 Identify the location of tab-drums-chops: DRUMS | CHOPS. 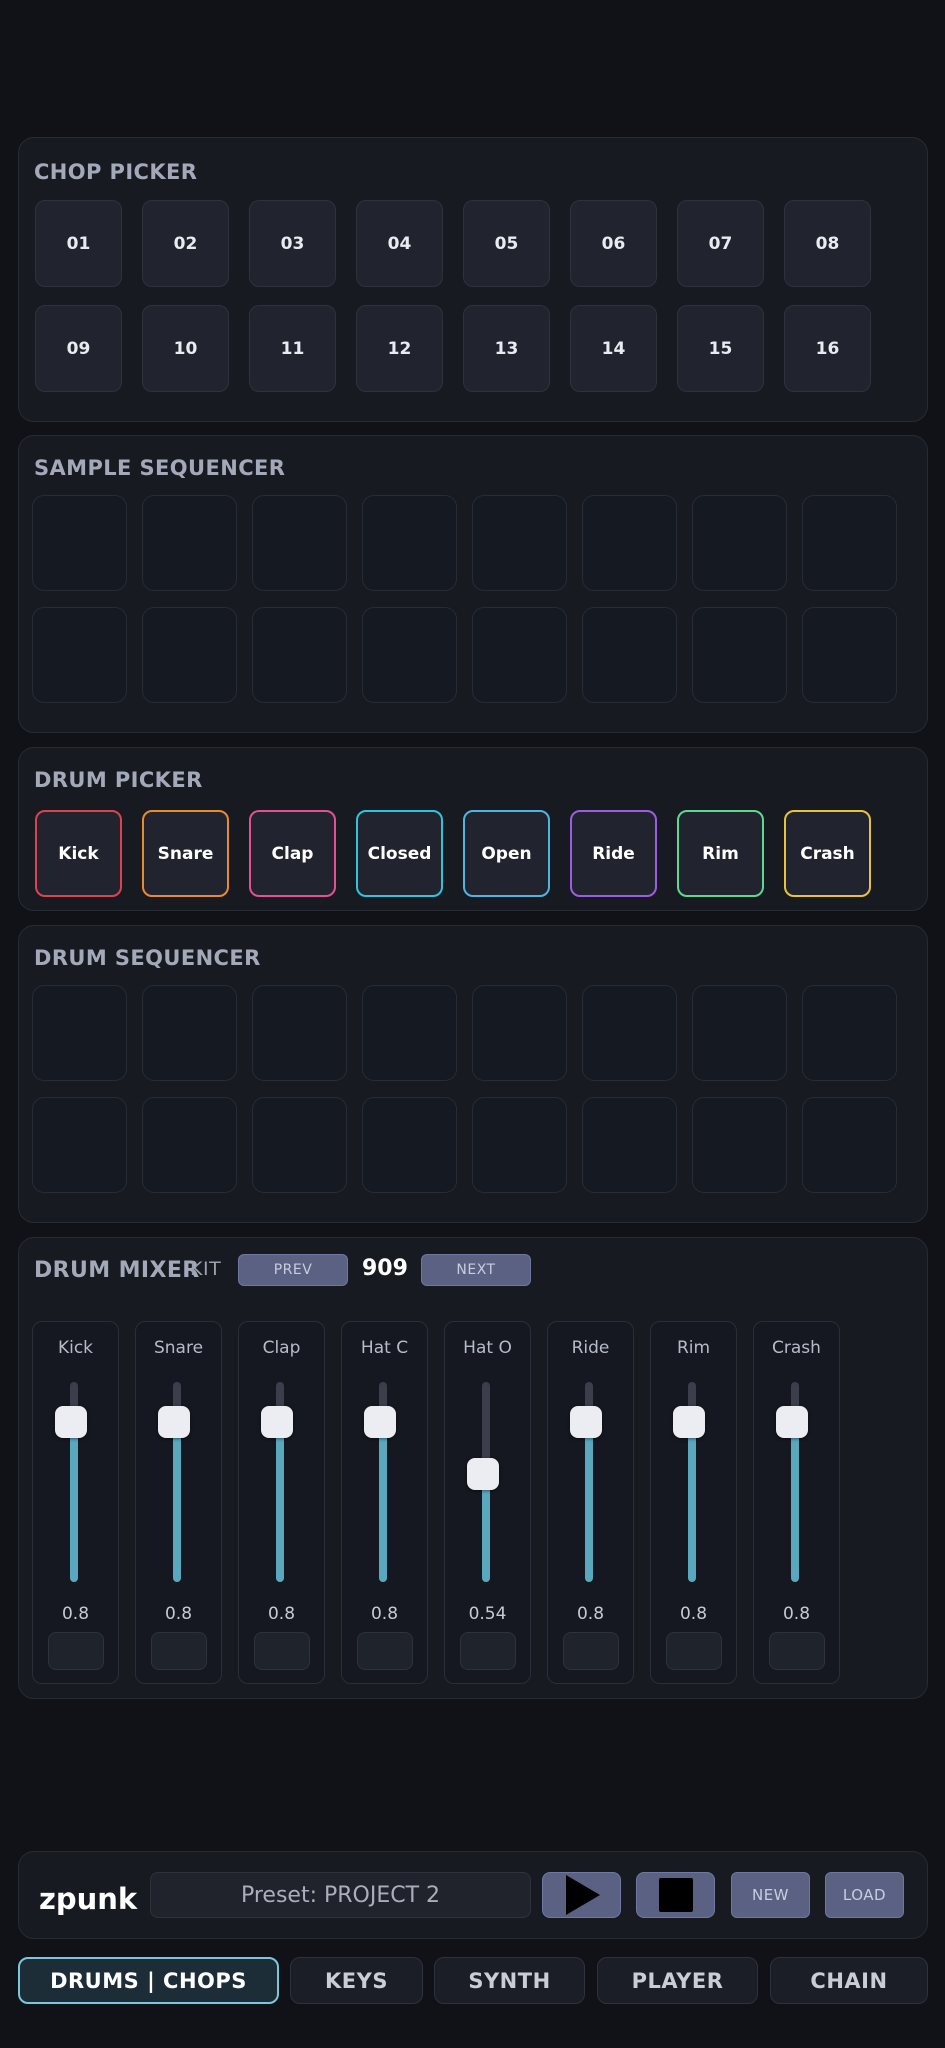
(148, 1980).